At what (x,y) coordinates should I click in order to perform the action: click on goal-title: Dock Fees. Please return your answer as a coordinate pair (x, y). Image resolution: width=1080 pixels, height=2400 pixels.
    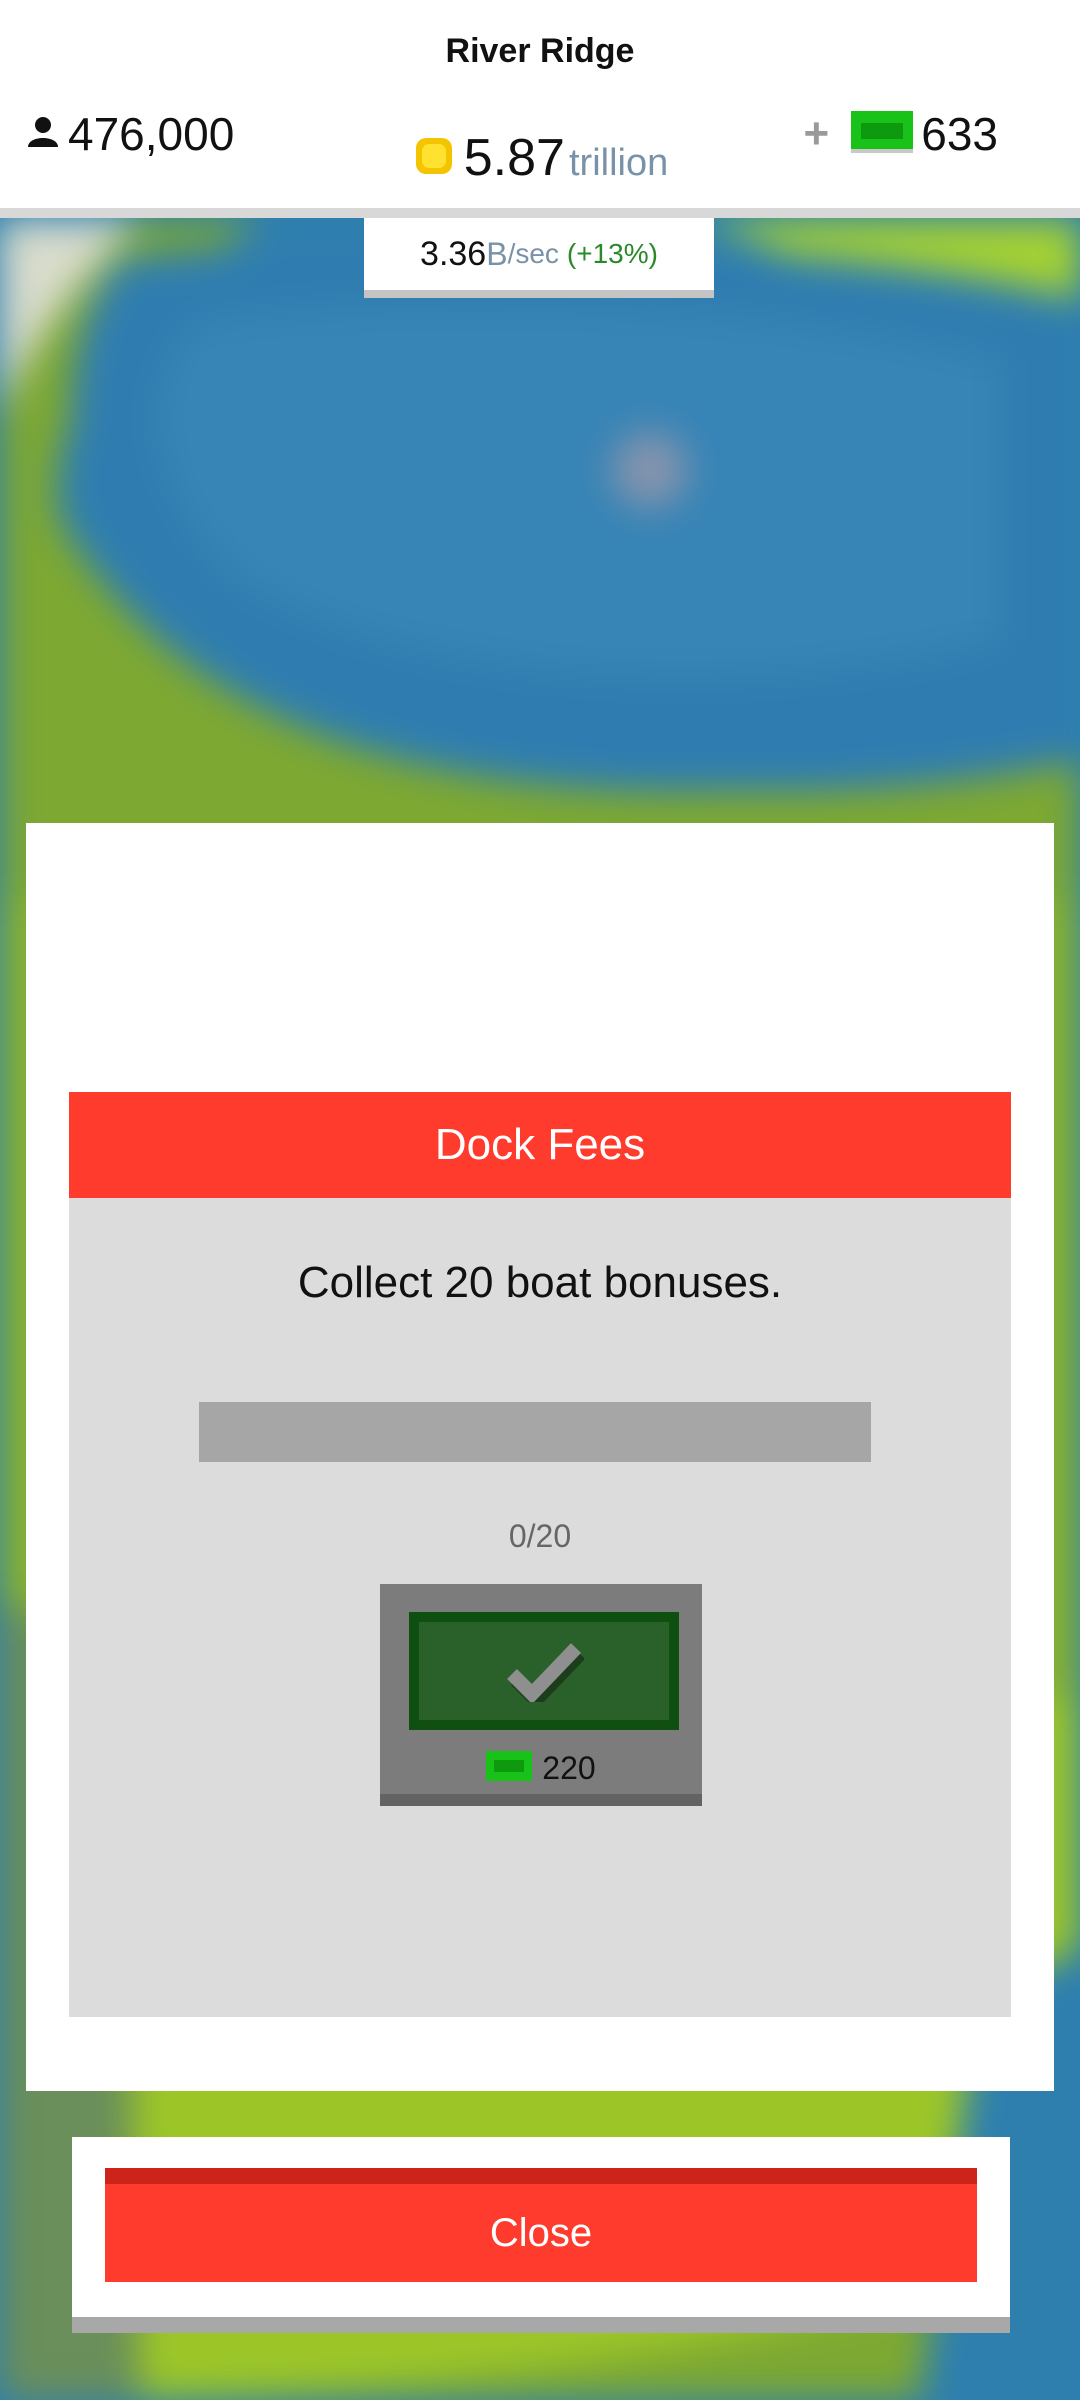
    Looking at the image, I should click on (540, 1144).